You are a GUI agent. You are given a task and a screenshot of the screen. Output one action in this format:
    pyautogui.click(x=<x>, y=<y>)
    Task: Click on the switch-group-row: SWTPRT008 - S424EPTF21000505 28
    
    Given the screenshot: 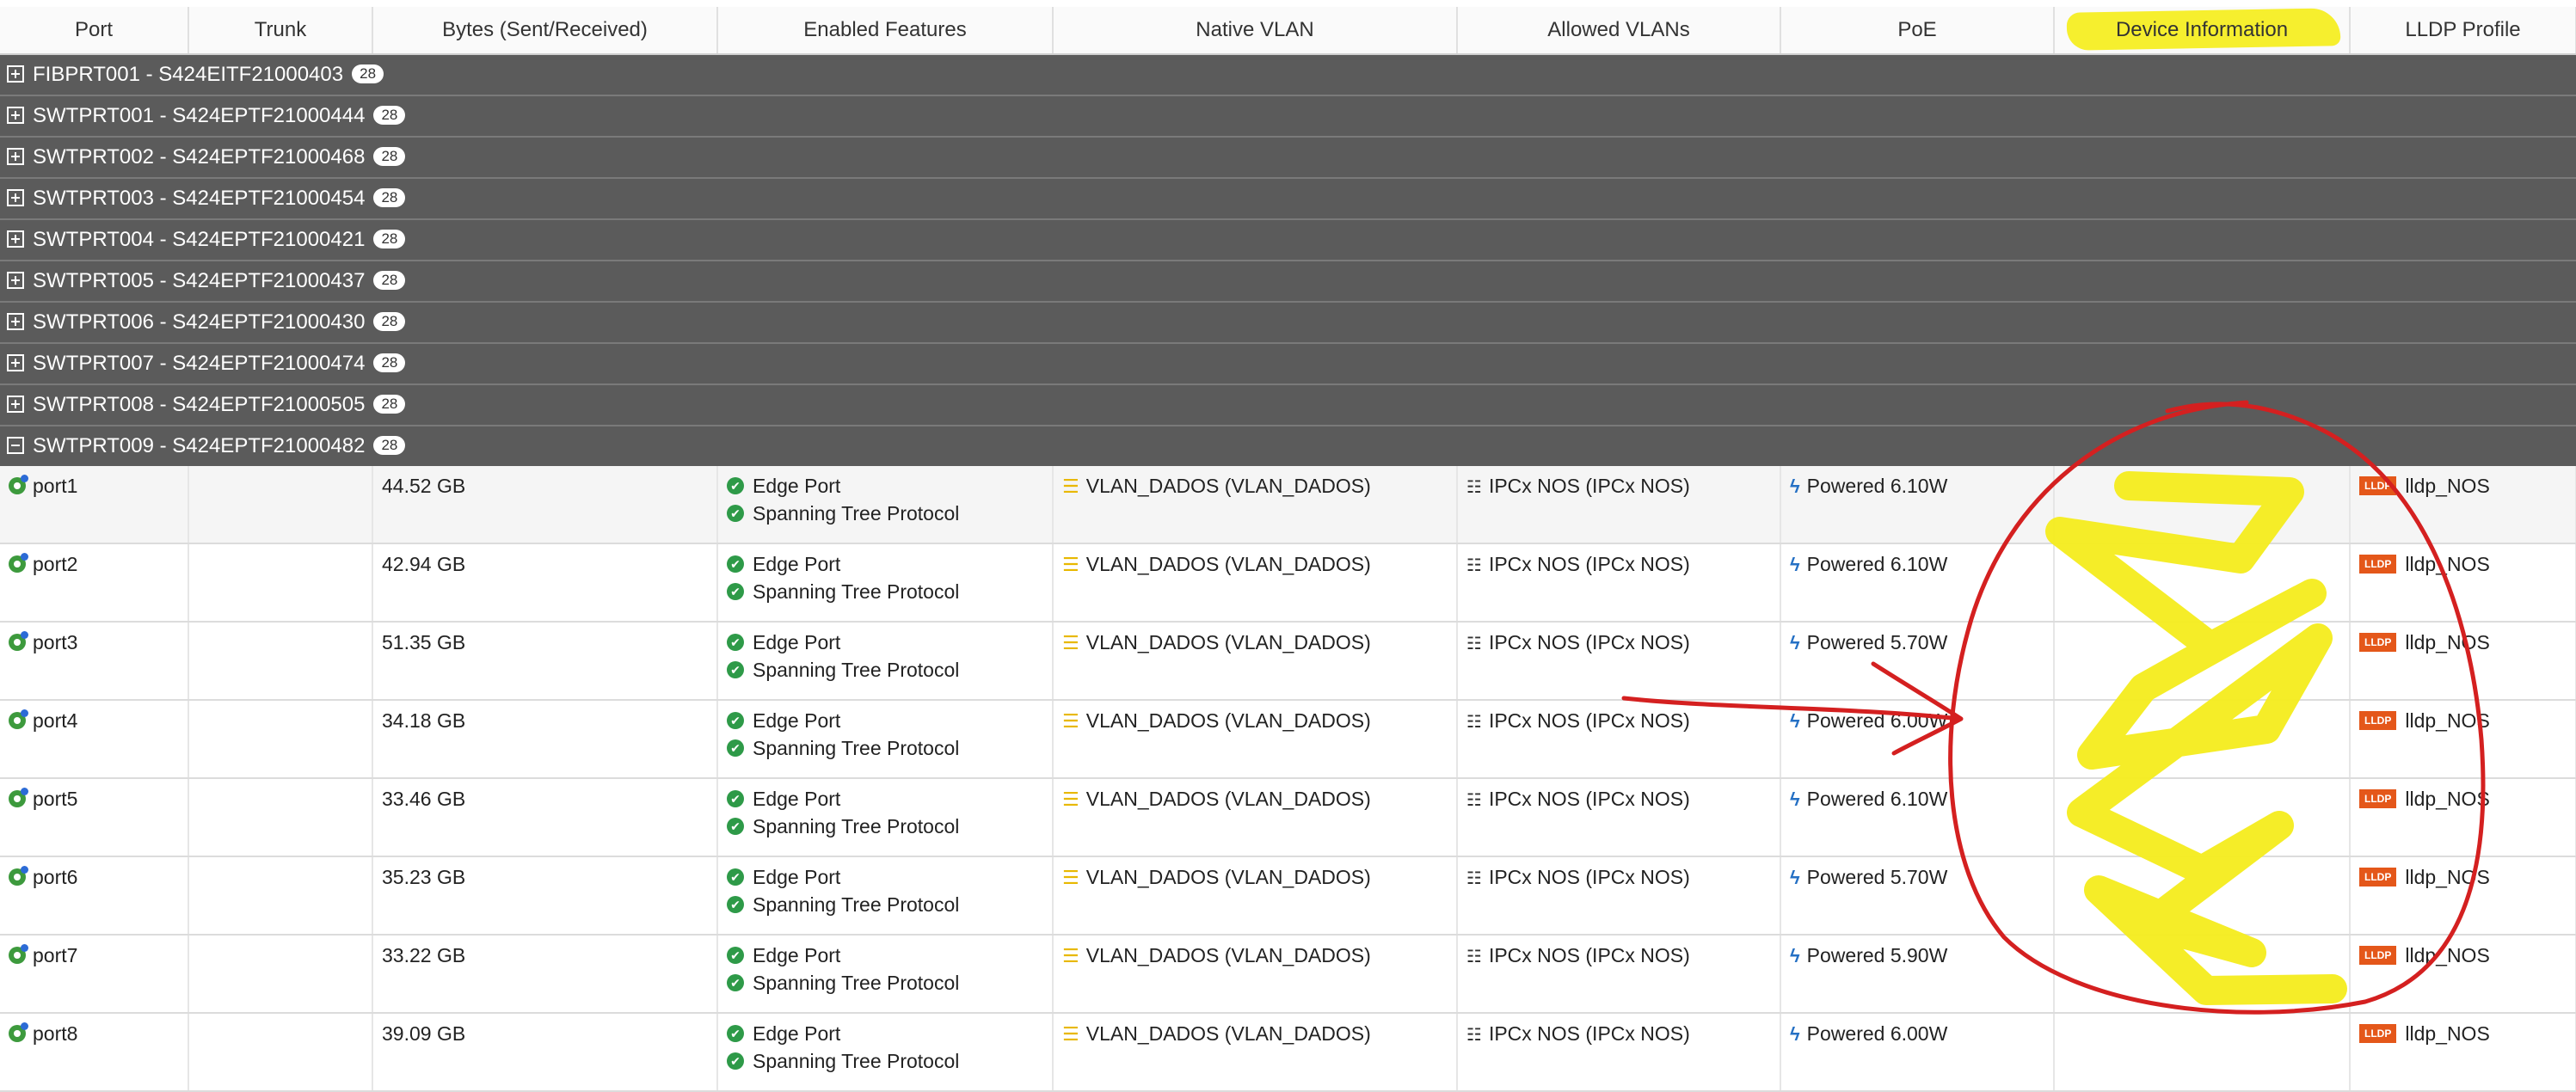 What is the action you would take?
    pyautogui.click(x=1288, y=404)
    